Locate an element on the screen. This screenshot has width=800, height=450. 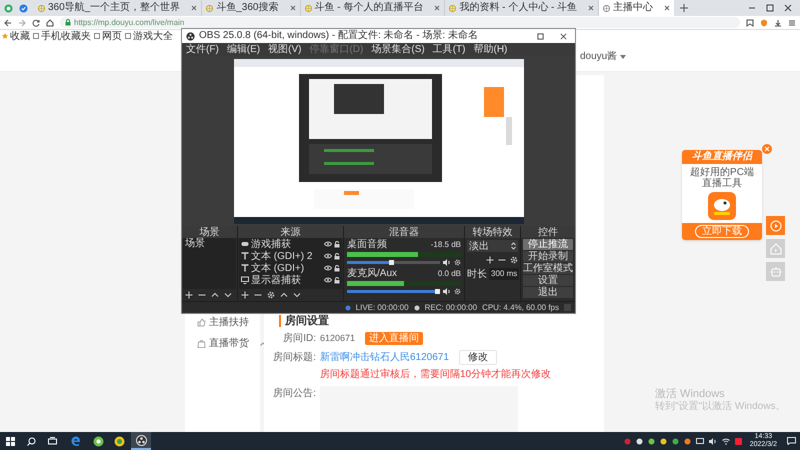
dock-title: 转场特效 is located at coordinates (492, 232).